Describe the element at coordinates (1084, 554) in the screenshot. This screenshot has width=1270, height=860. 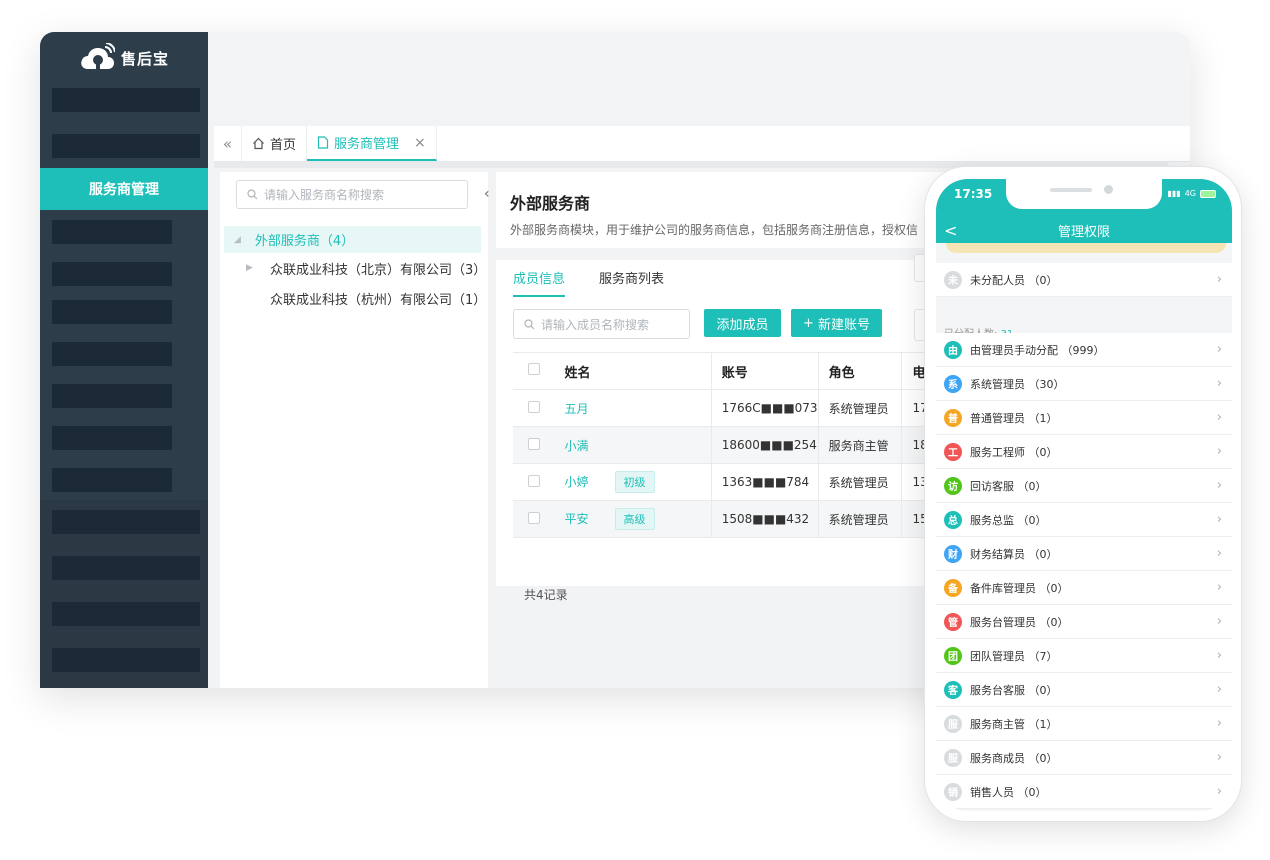
I see `role-row: 财财务结算员 （0） ›` at that location.